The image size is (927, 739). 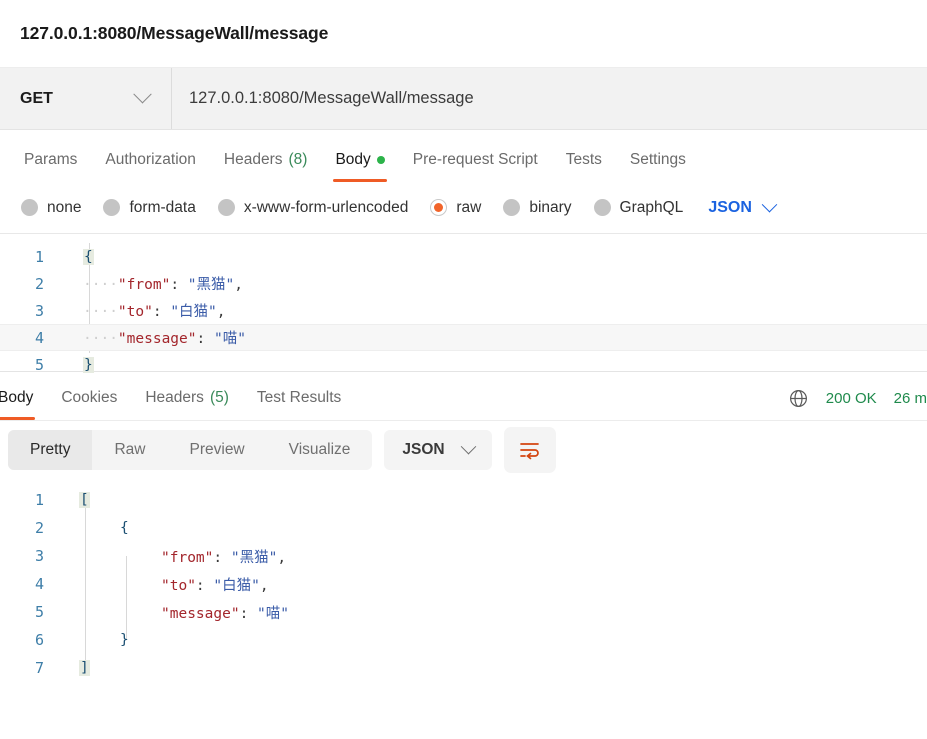 What do you see at coordinates (455, 208) in the screenshot?
I see `body-type-raw: raw` at bounding box center [455, 208].